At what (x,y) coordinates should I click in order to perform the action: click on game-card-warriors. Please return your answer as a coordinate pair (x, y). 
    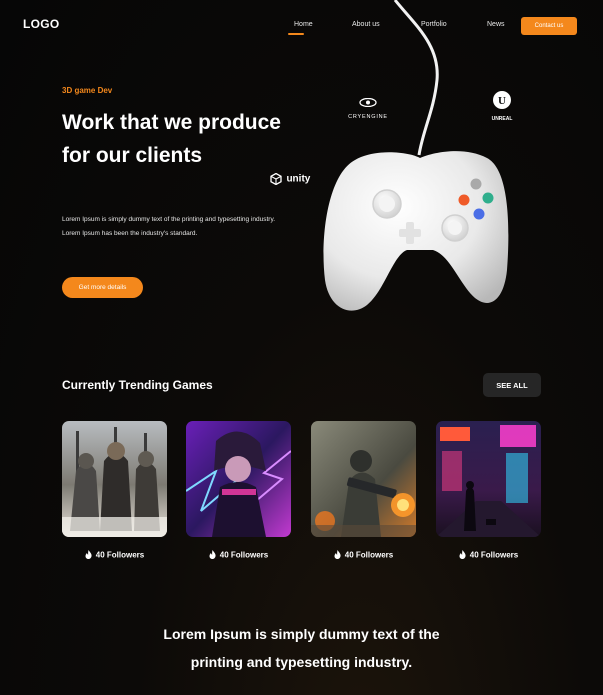
    Looking at the image, I should click on (114, 479).